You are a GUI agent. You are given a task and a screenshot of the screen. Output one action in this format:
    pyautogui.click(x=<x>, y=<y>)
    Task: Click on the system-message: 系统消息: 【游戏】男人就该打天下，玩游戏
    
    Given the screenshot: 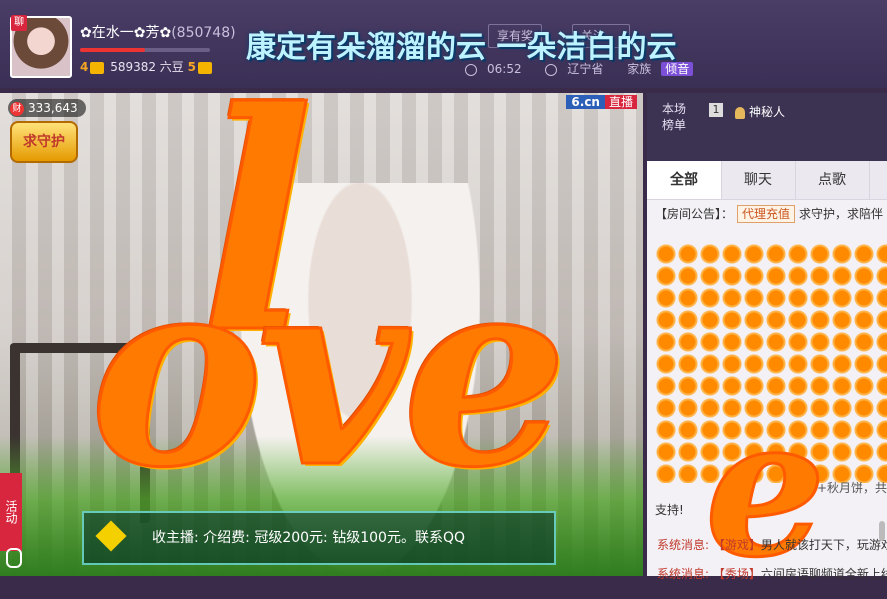 What is the action you would take?
    pyautogui.click(x=772, y=544)
    